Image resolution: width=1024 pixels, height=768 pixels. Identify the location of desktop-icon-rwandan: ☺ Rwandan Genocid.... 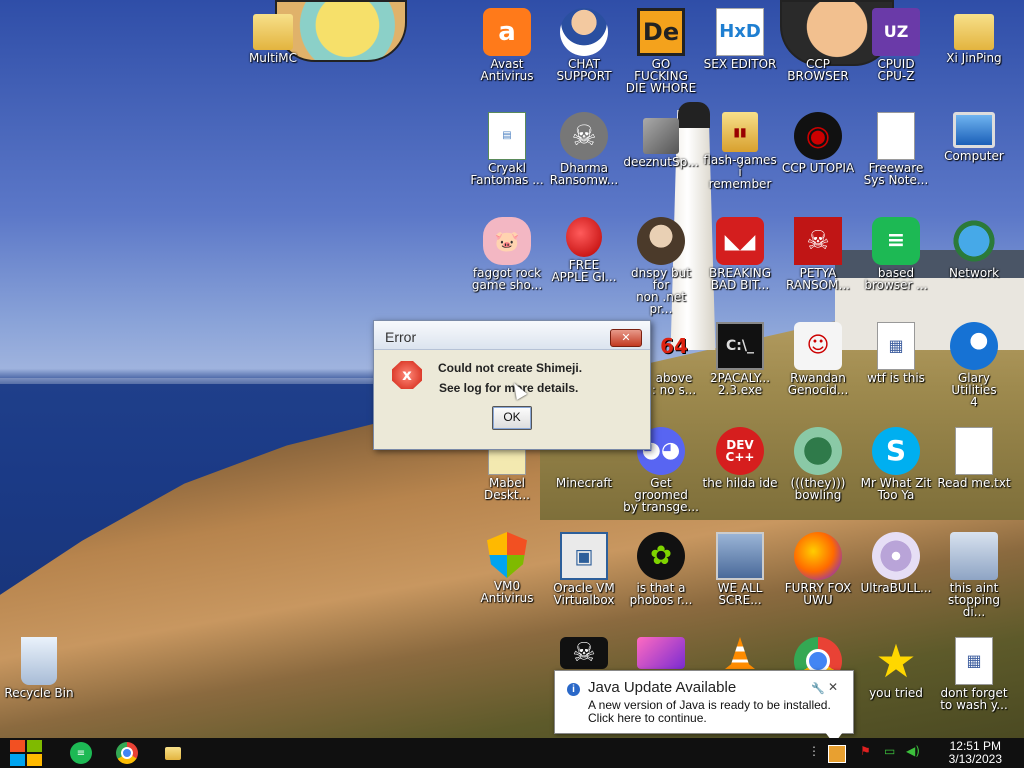
(818, 359).